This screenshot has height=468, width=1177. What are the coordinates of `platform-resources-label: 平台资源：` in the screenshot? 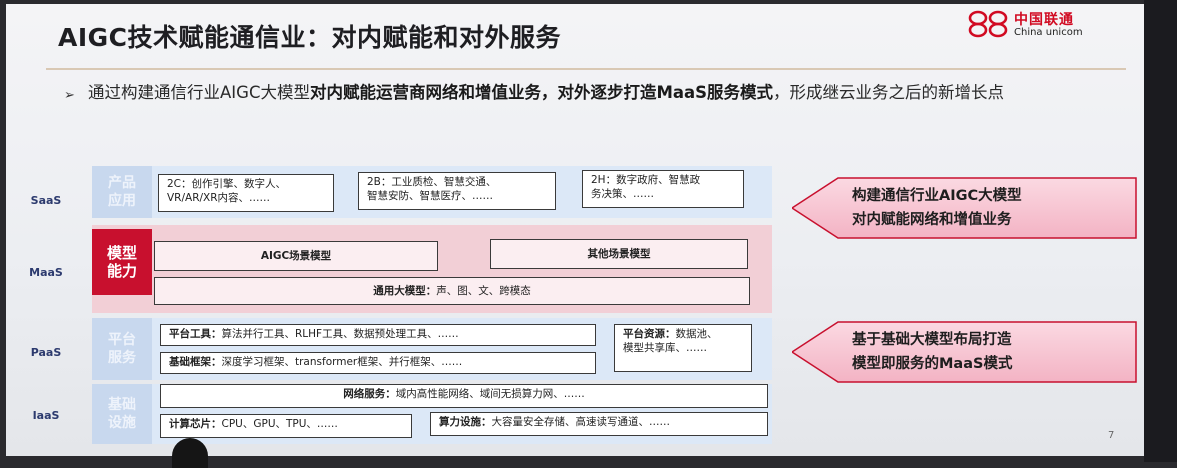 It's located at (649, 334).